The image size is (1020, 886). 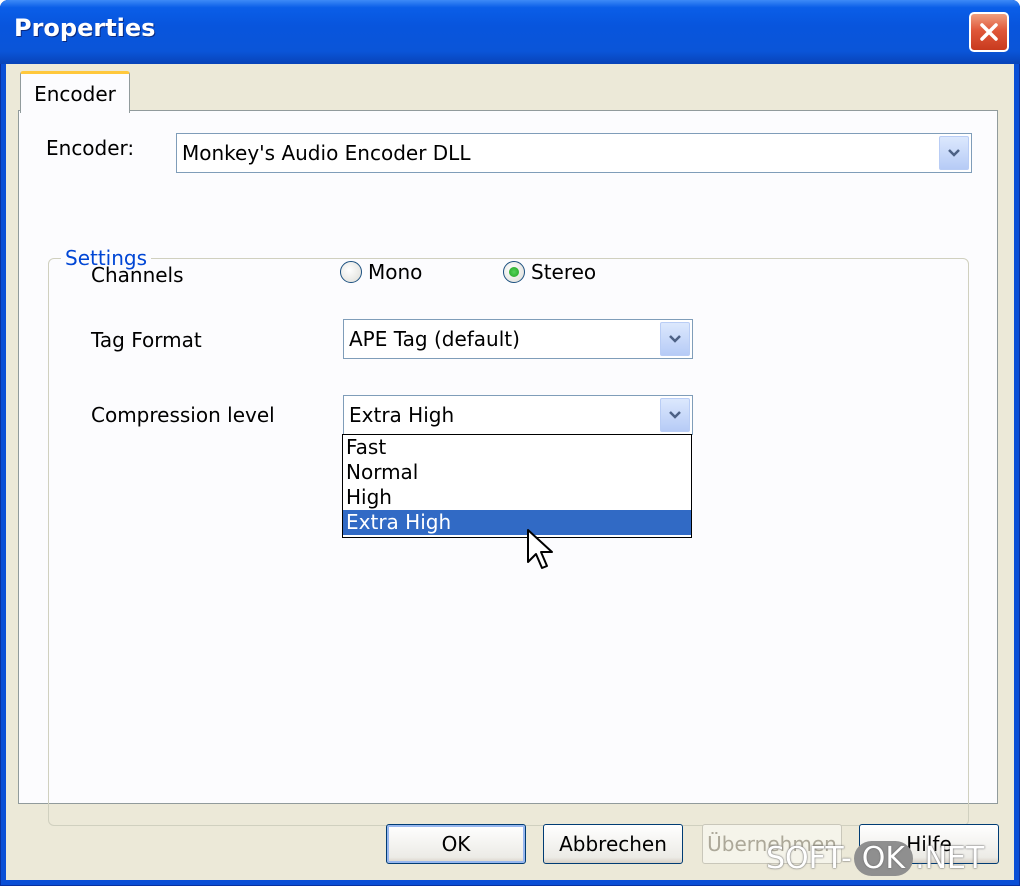 What do you see at coordinates (137, 275) in the screenshot?
I see `channels-label: Channels` at bounding box center [137, 275].